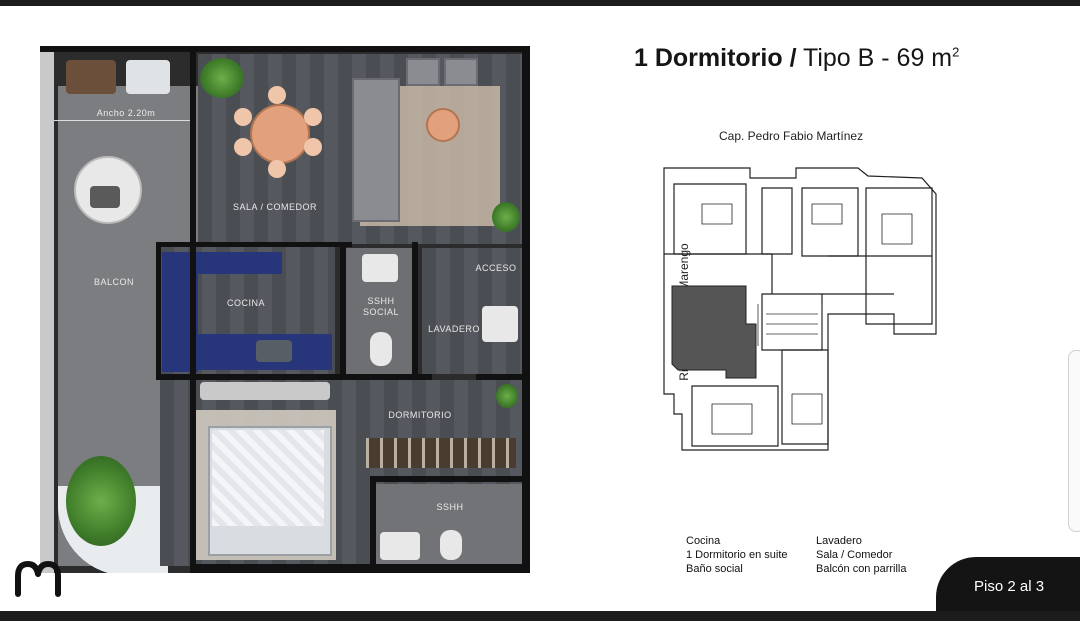  I want to click on master-bath-toilet, so click(451, 545).